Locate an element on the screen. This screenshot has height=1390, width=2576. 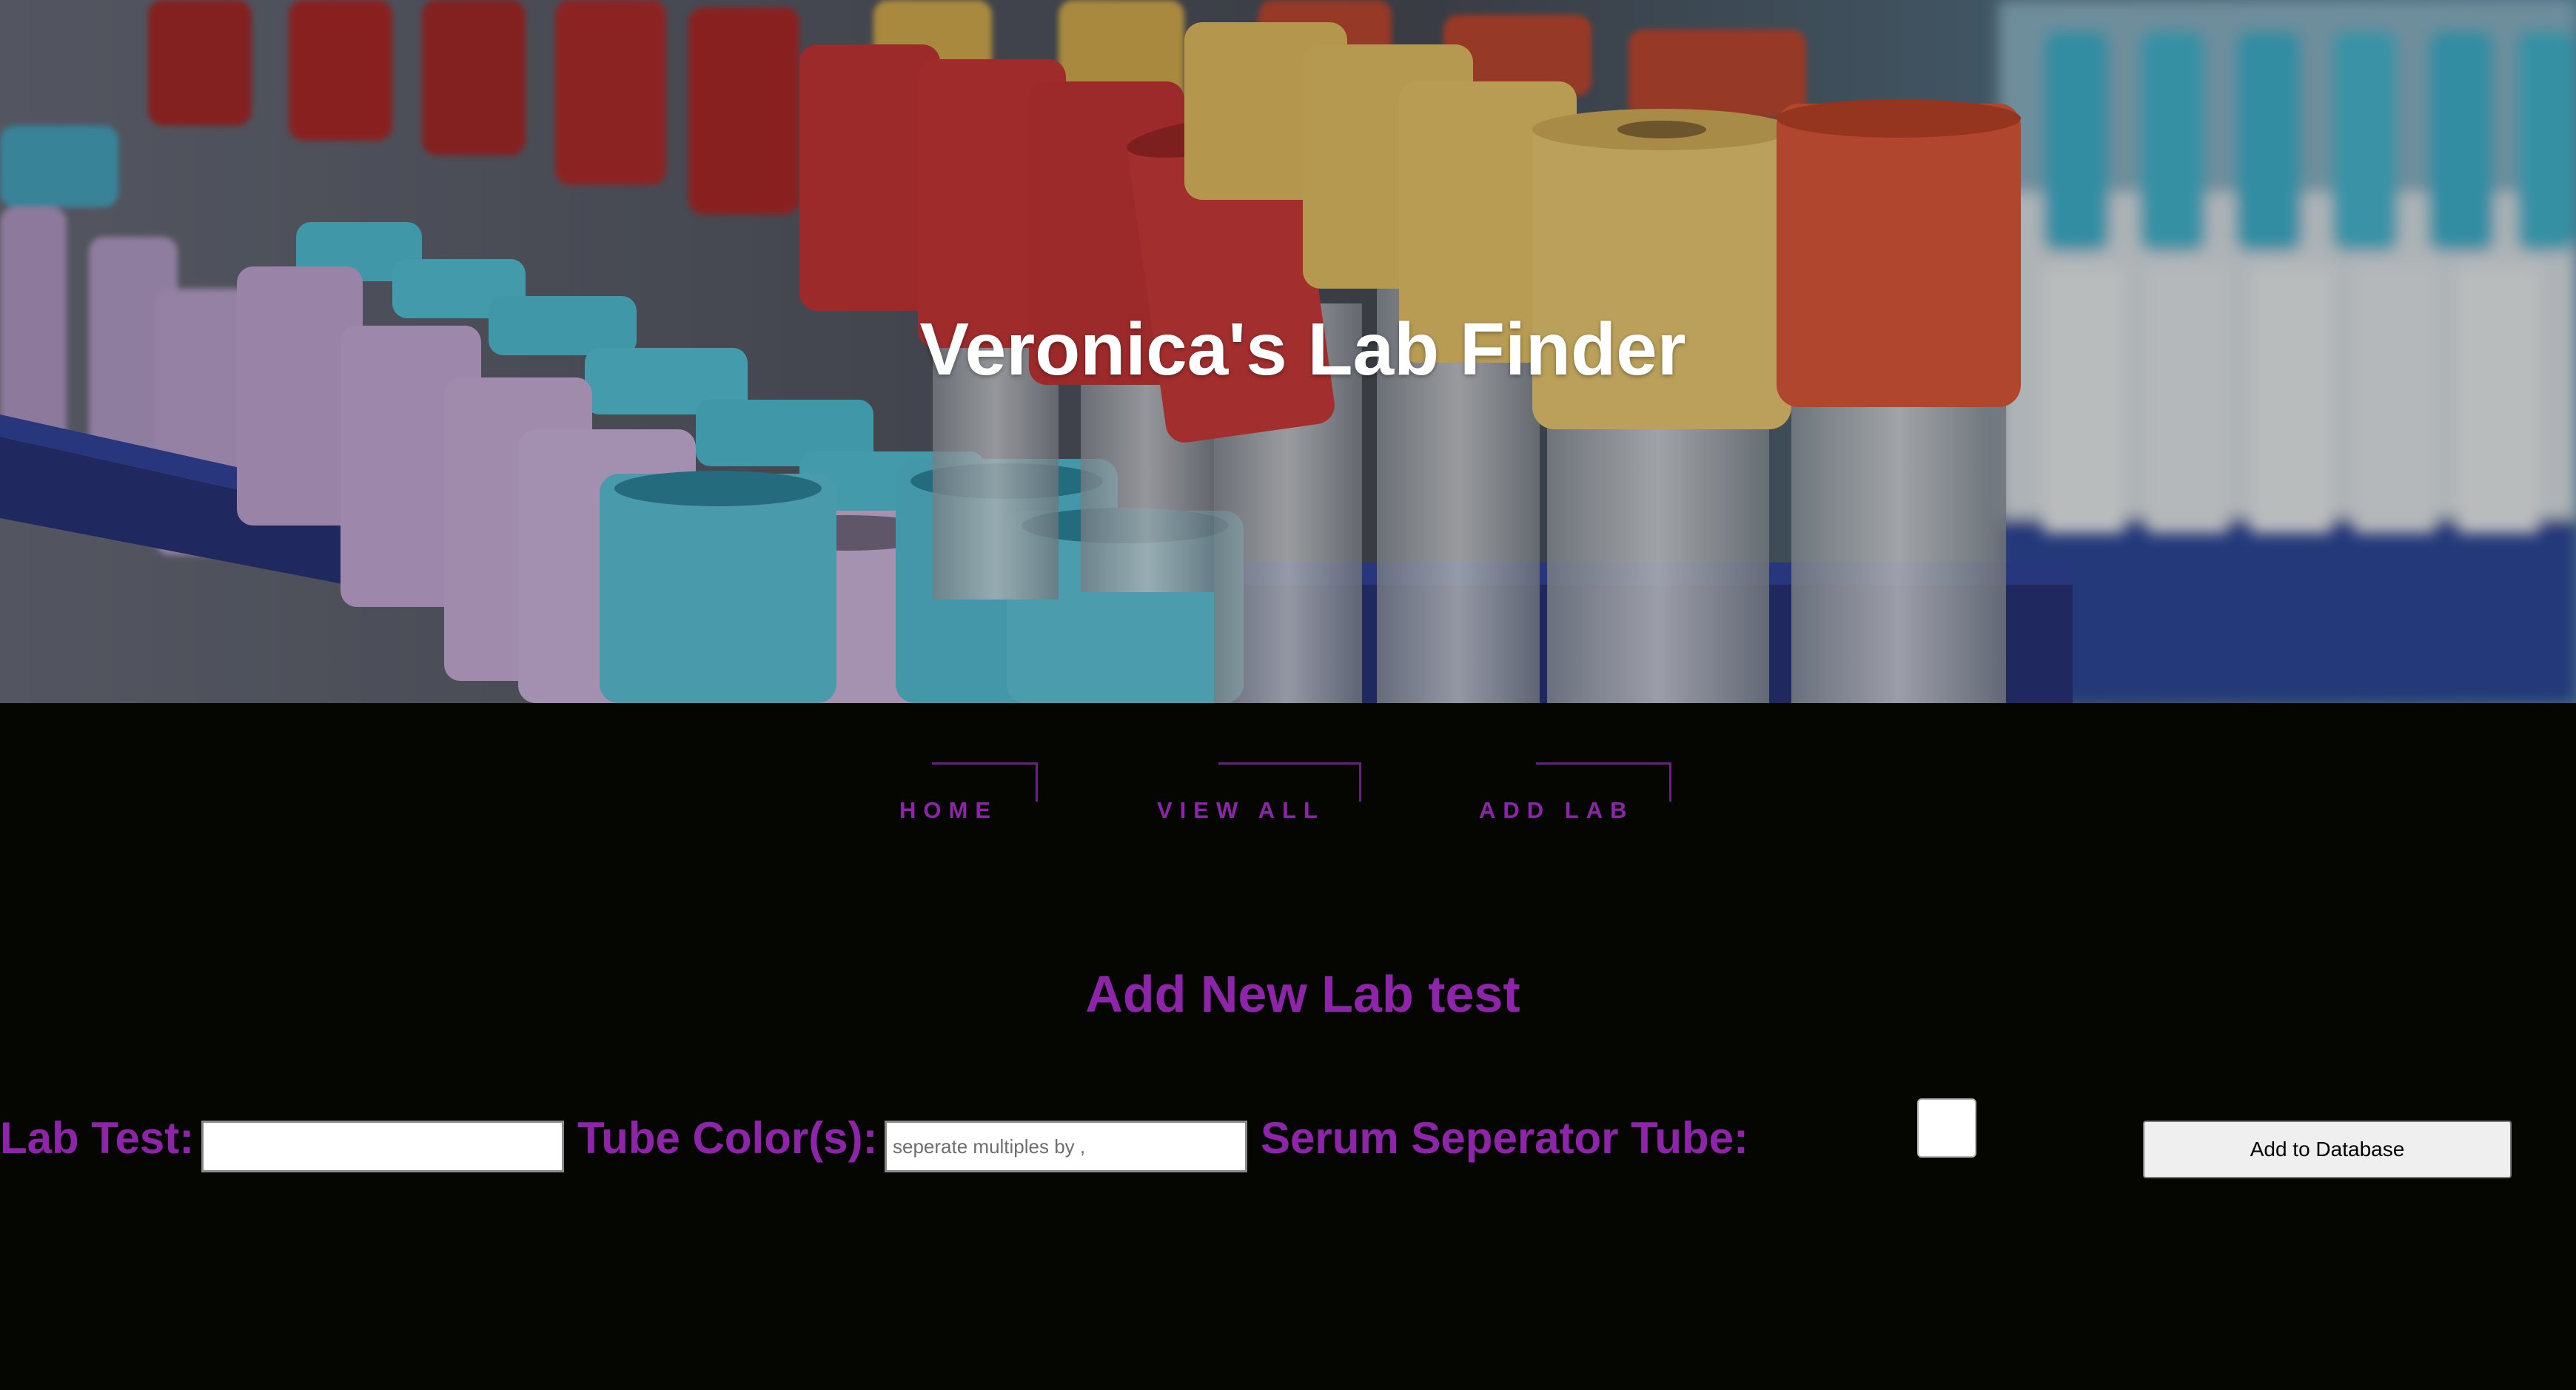
page-title: Veronica's Lab Finder is located at coordinates (1302, 349).